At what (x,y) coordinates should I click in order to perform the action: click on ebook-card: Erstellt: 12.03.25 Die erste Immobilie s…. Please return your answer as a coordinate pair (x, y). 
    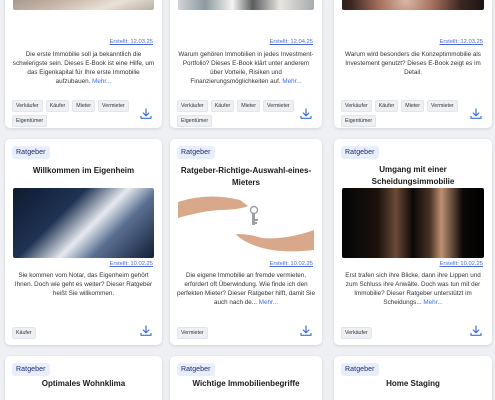
    Looking at the image, I should click on (83, 64).